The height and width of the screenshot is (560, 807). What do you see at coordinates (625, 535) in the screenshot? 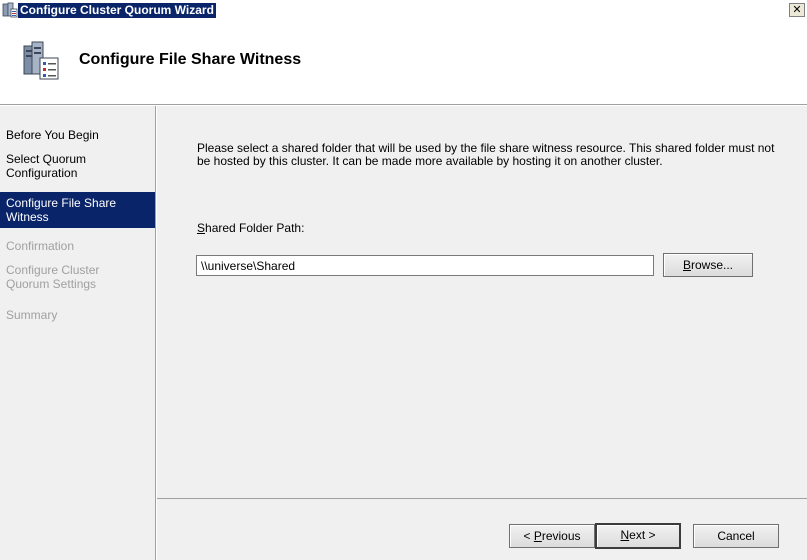
I see `access-key-n: N` at bounding box center [625, 535].